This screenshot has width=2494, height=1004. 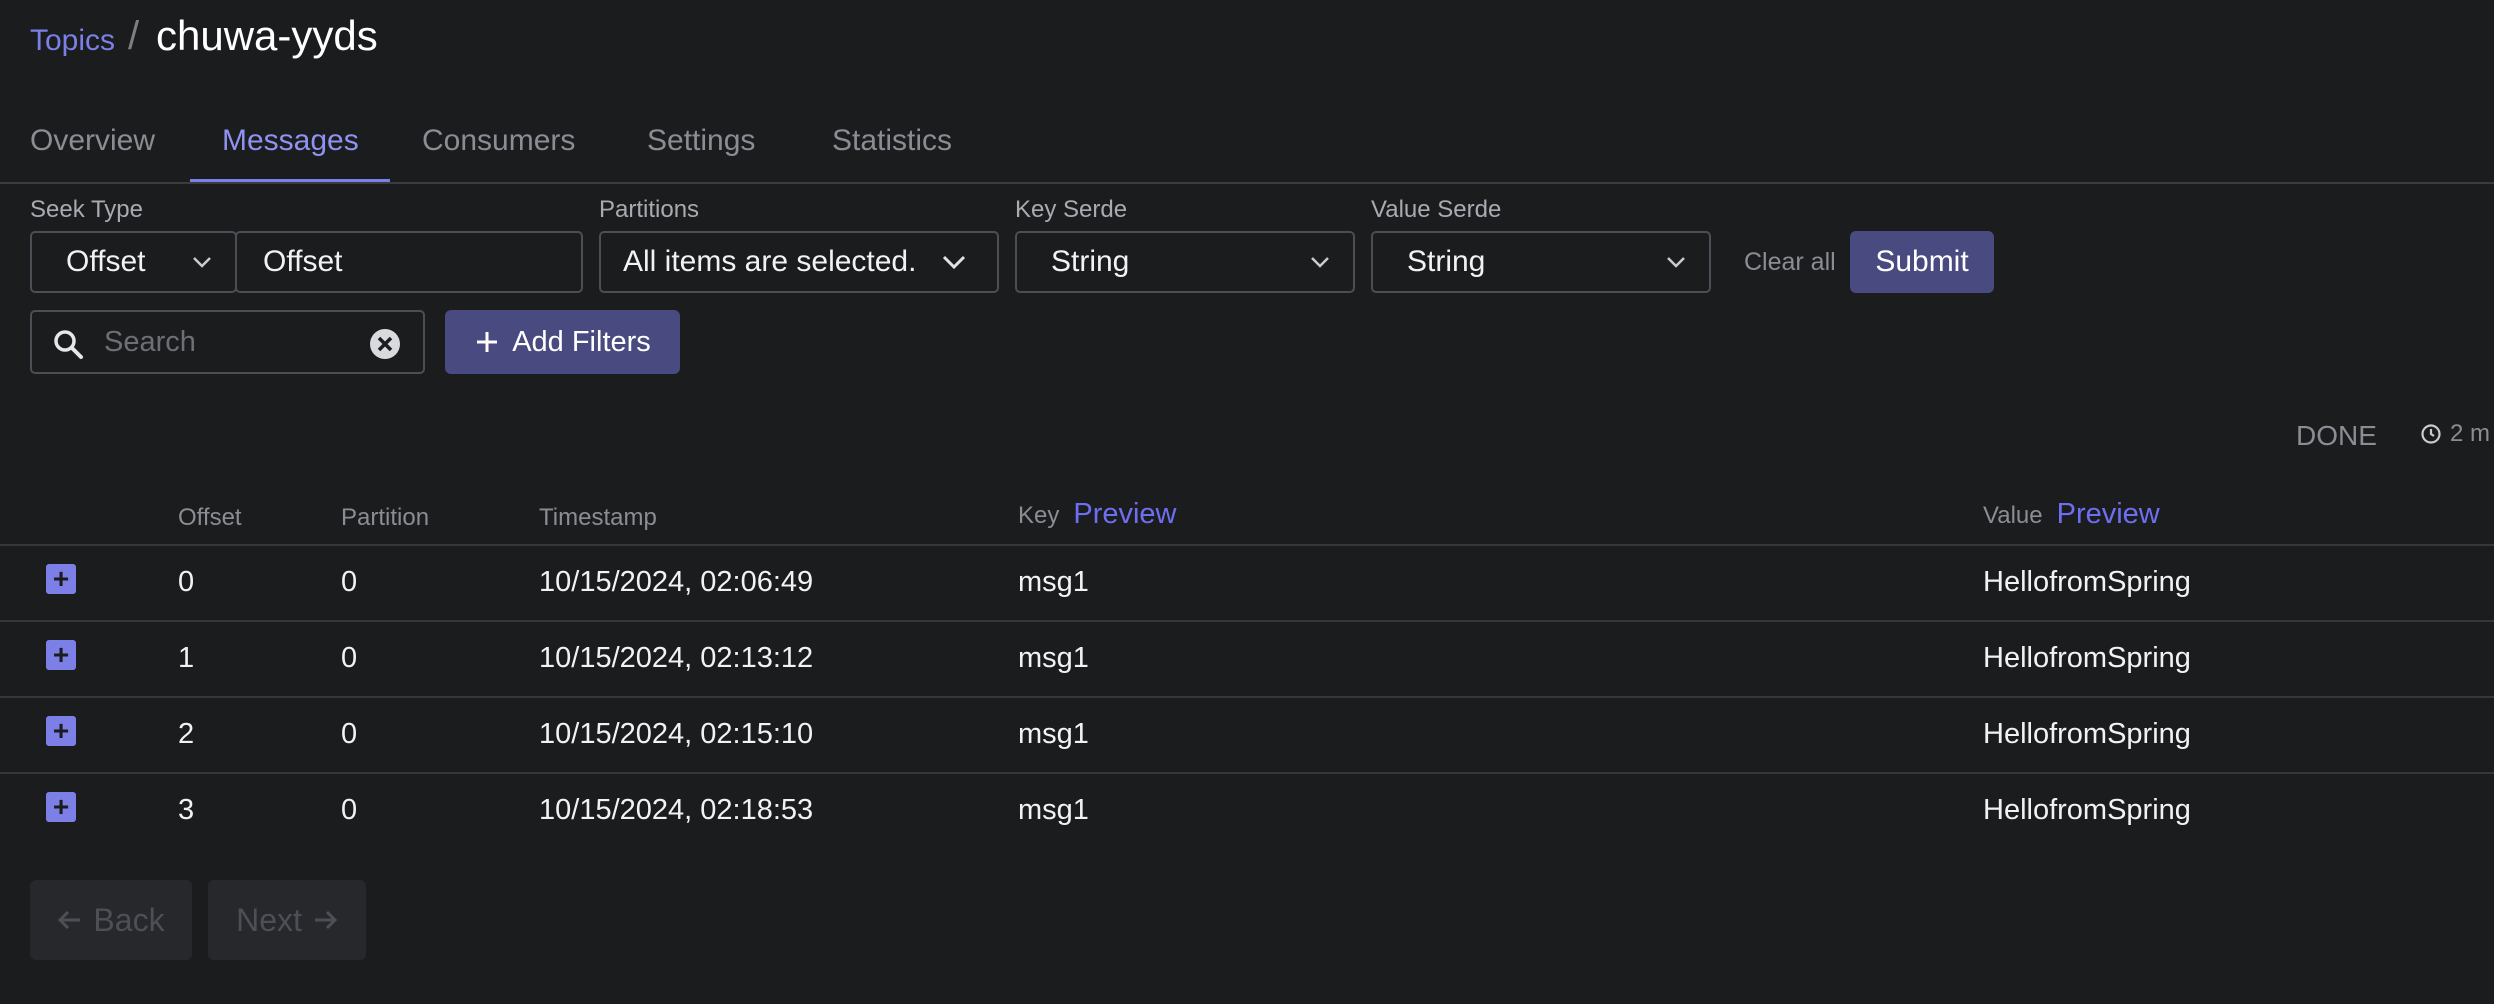 I want to click on key-serde-select: String, so click(x=1185, y=262).